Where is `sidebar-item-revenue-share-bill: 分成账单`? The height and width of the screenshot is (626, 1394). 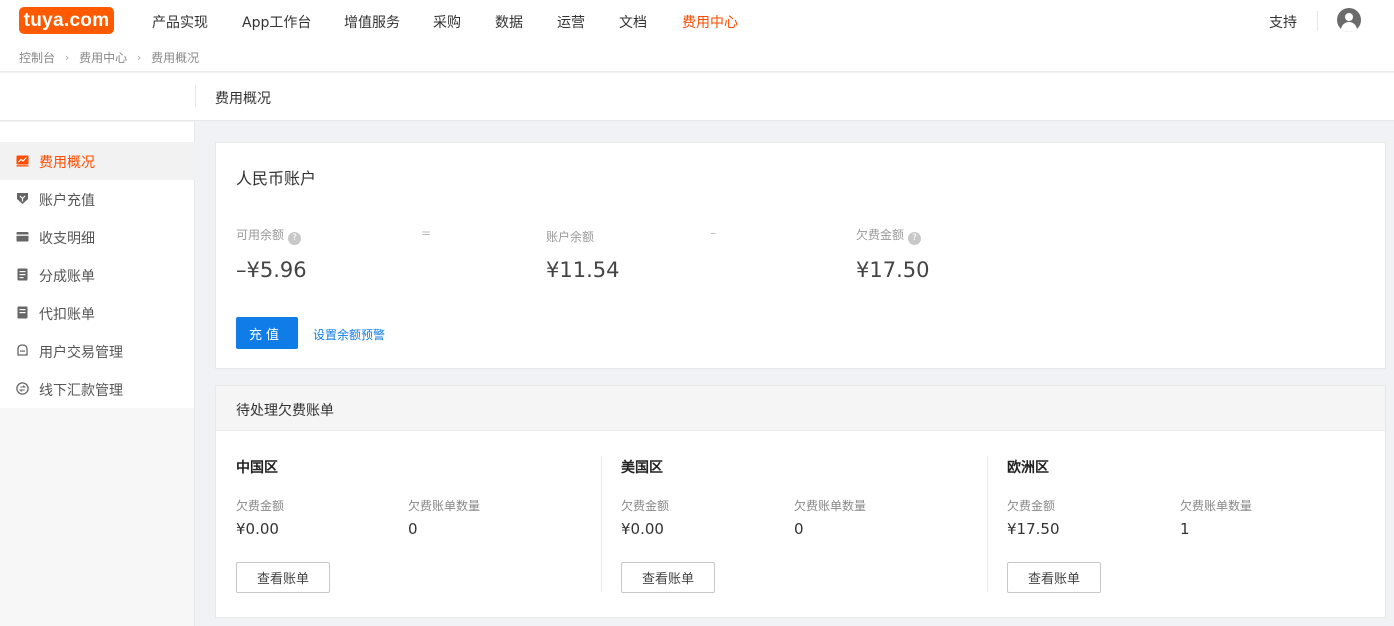
sidebar-item-revenue-share-bill: 分成账单 is located at coordinates (97, 275).